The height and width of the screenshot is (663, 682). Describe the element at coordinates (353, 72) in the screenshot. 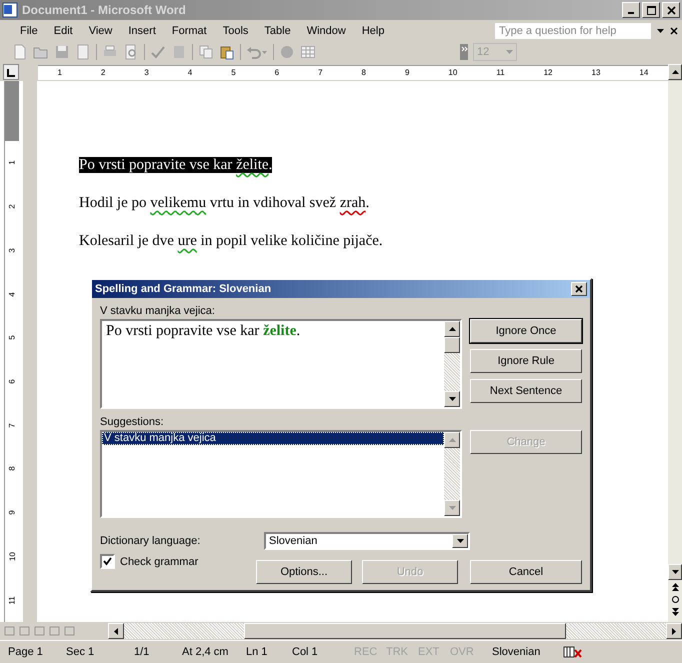

I see `horizontal-ruler: 1 2 3 4 5 6 7 8 9 10 11 12 13 14` at that location.